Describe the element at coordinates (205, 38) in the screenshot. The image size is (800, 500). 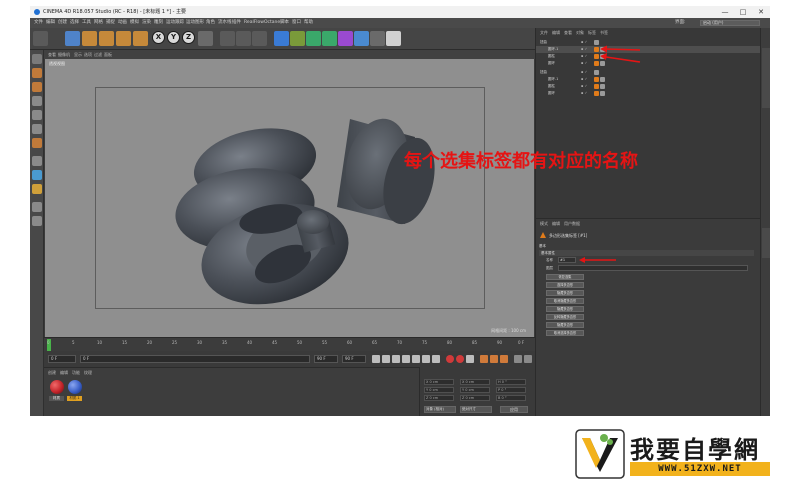
I see `coordinate-system-icon` at that location.